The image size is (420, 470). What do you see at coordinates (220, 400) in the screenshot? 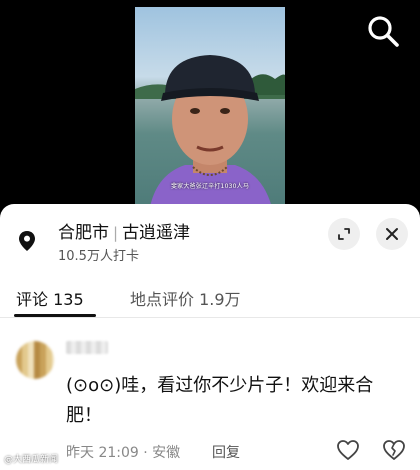
I see `comment-text: (⊙o⊙)哇，看过你不少片子！欢迎来合肥！` at bounding box center [220, 400].